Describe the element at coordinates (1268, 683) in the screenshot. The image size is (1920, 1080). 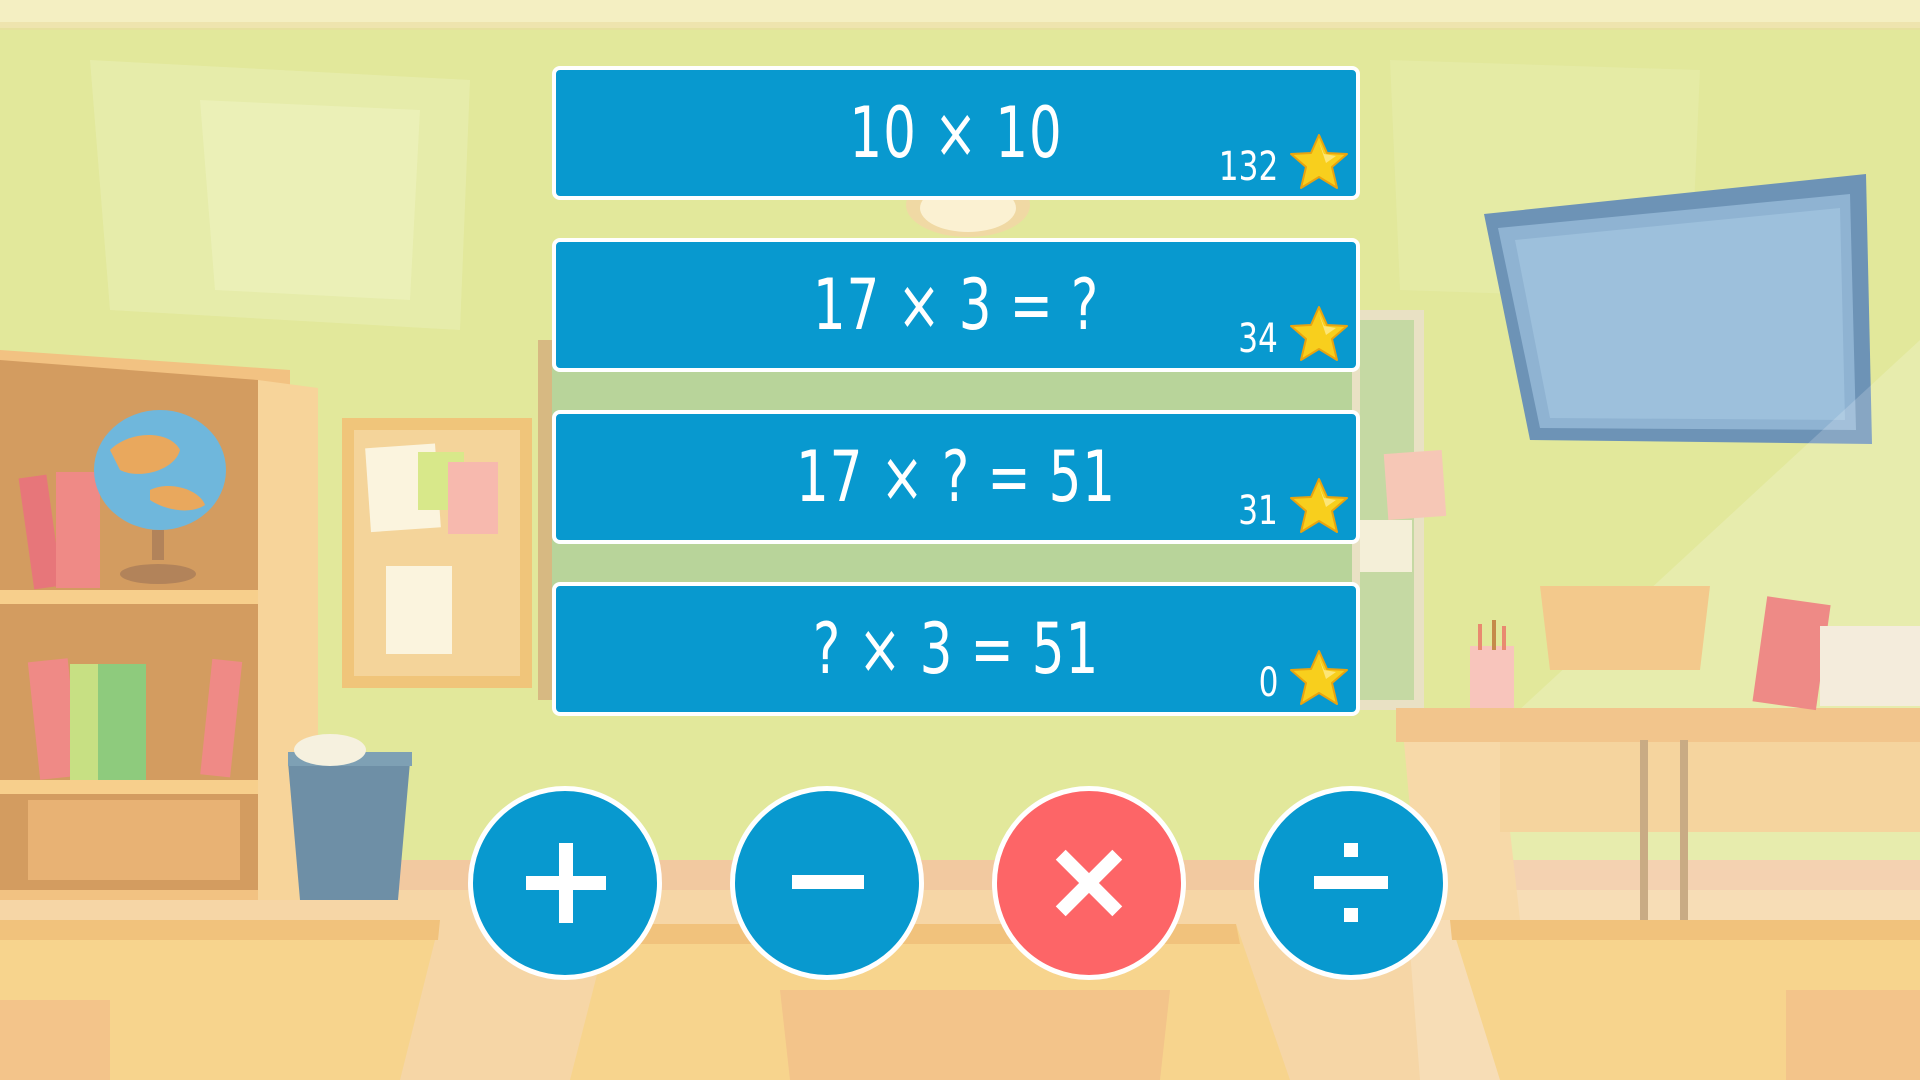
I see `mode-score: 0` at that location.